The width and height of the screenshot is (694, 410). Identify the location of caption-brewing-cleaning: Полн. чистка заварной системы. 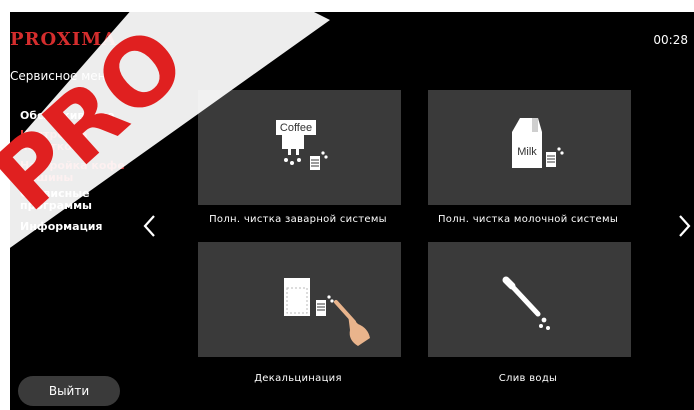
(298, 219).